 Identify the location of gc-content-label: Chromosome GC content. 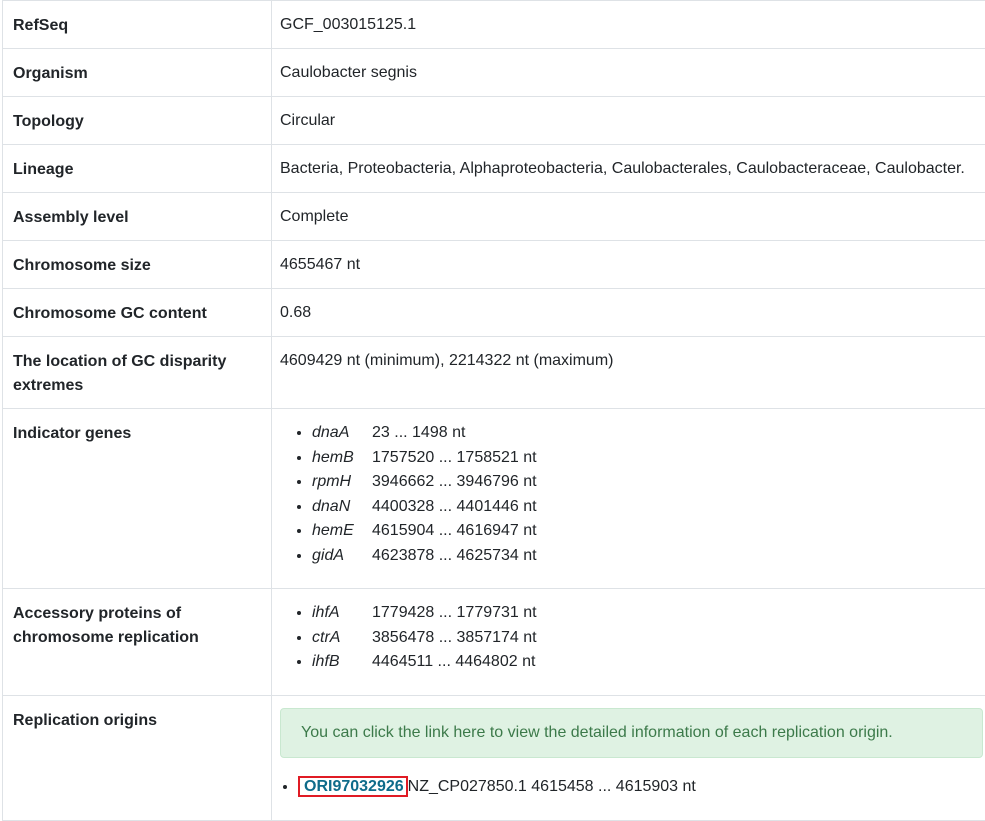
(137, 313).